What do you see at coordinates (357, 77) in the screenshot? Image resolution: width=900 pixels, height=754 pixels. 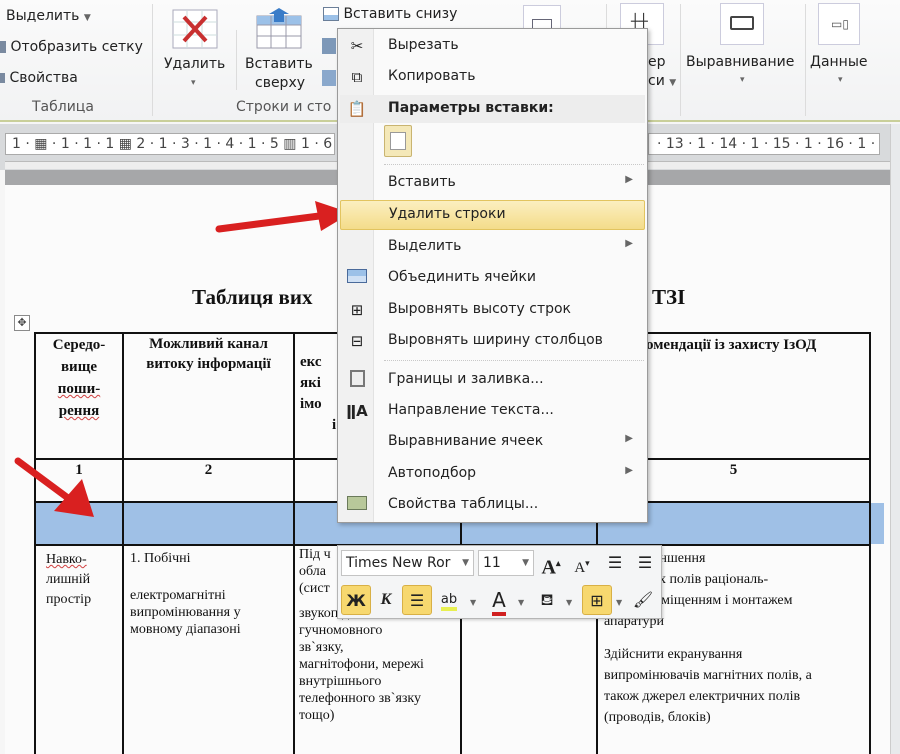 I see `copy-icon: ⧉` at bounding box center [357, 77].